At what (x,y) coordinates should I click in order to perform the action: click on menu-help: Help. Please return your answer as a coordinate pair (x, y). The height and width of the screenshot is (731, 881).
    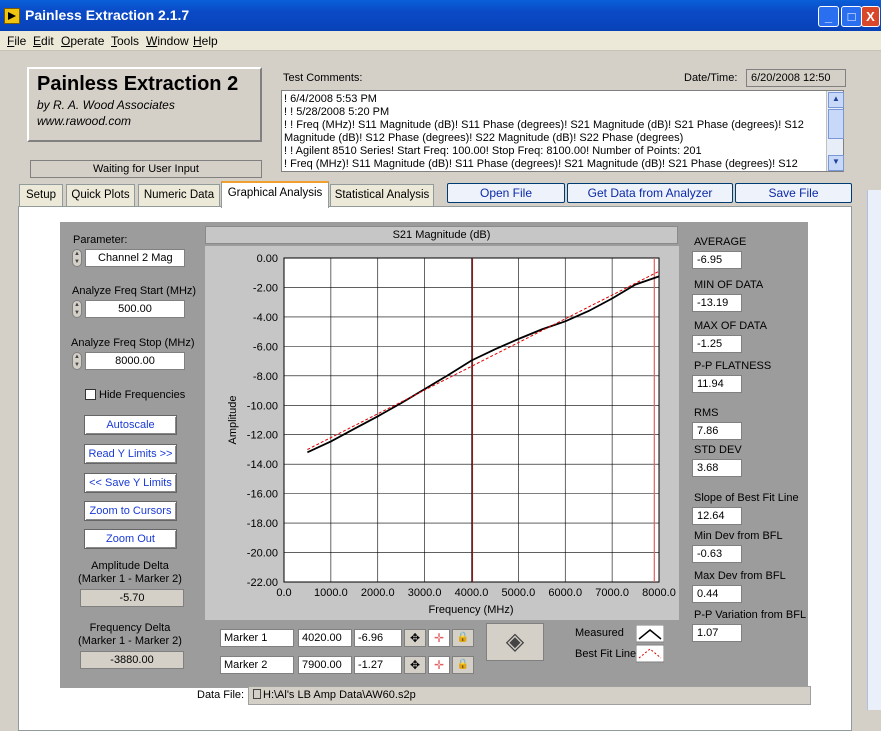
    Looking at the image, I should click on (205, 41).